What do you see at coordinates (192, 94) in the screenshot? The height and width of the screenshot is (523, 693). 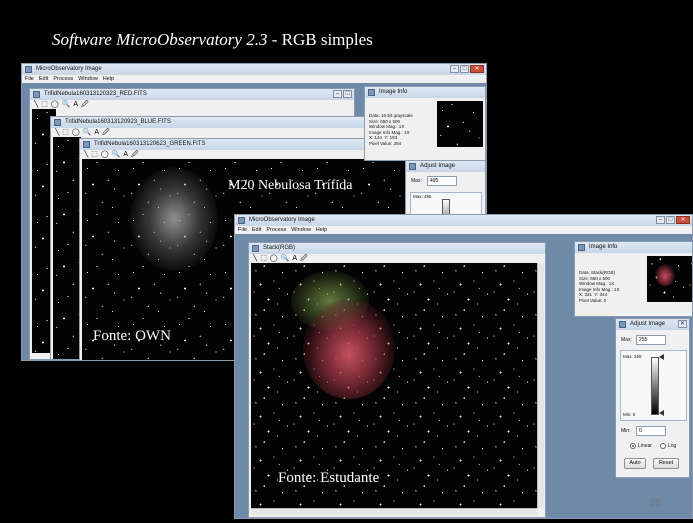 I see `doc-red-titlebar: TrifidNebula160313120323_RED.FITS – □` at bounding box center [192, 94].